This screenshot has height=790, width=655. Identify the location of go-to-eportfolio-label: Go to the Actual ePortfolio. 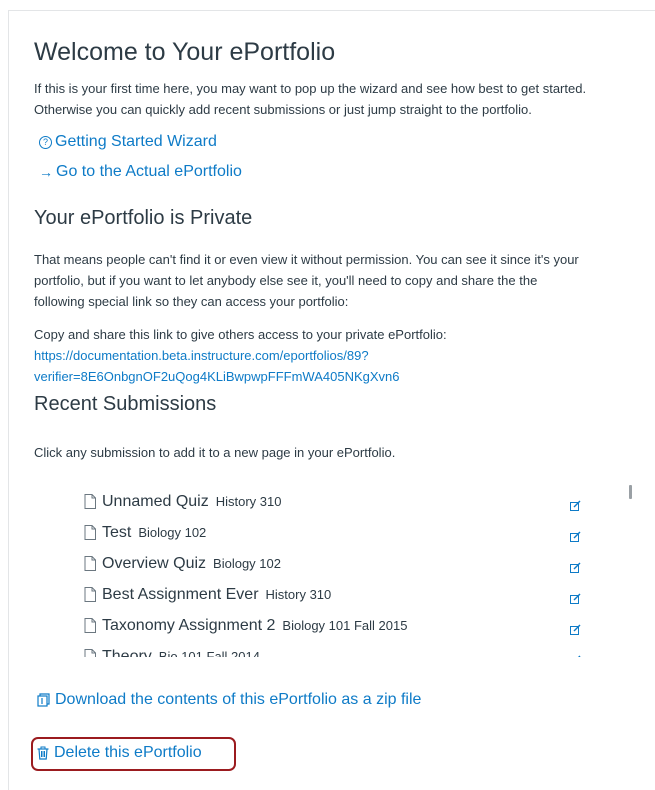
(149, 171).